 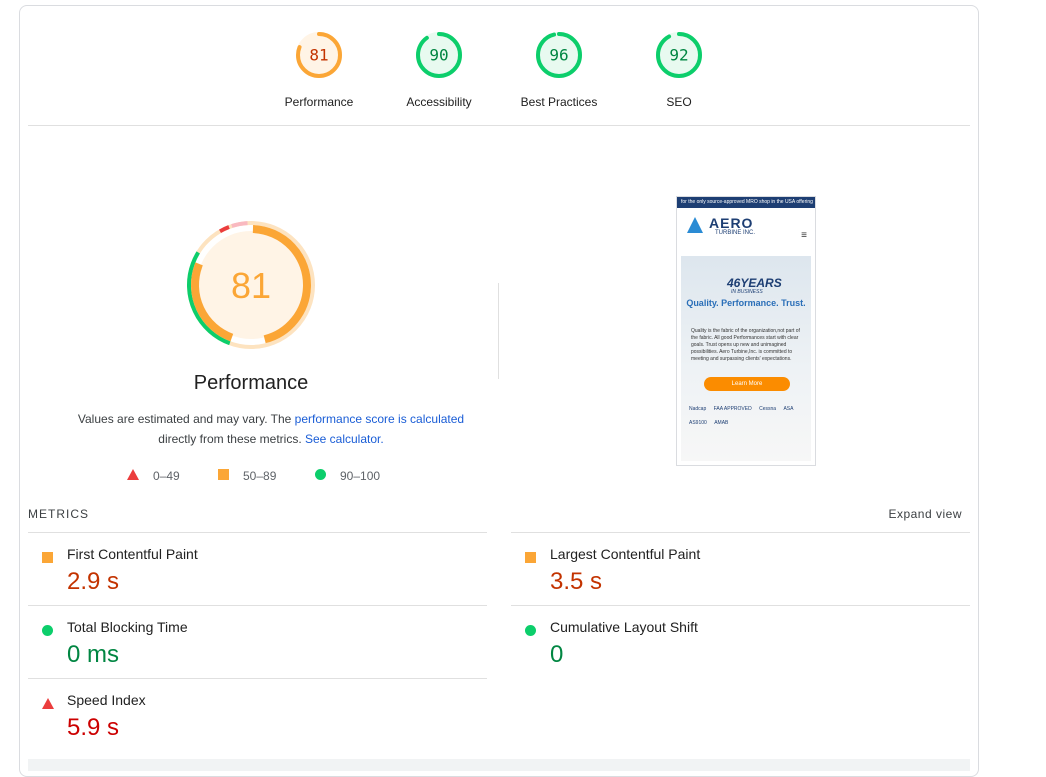 What do you see at coordinates (625, 554) in the screenshot?
I see `metric-name: Largest Contentful Paint` at bounding box center [625, 554].